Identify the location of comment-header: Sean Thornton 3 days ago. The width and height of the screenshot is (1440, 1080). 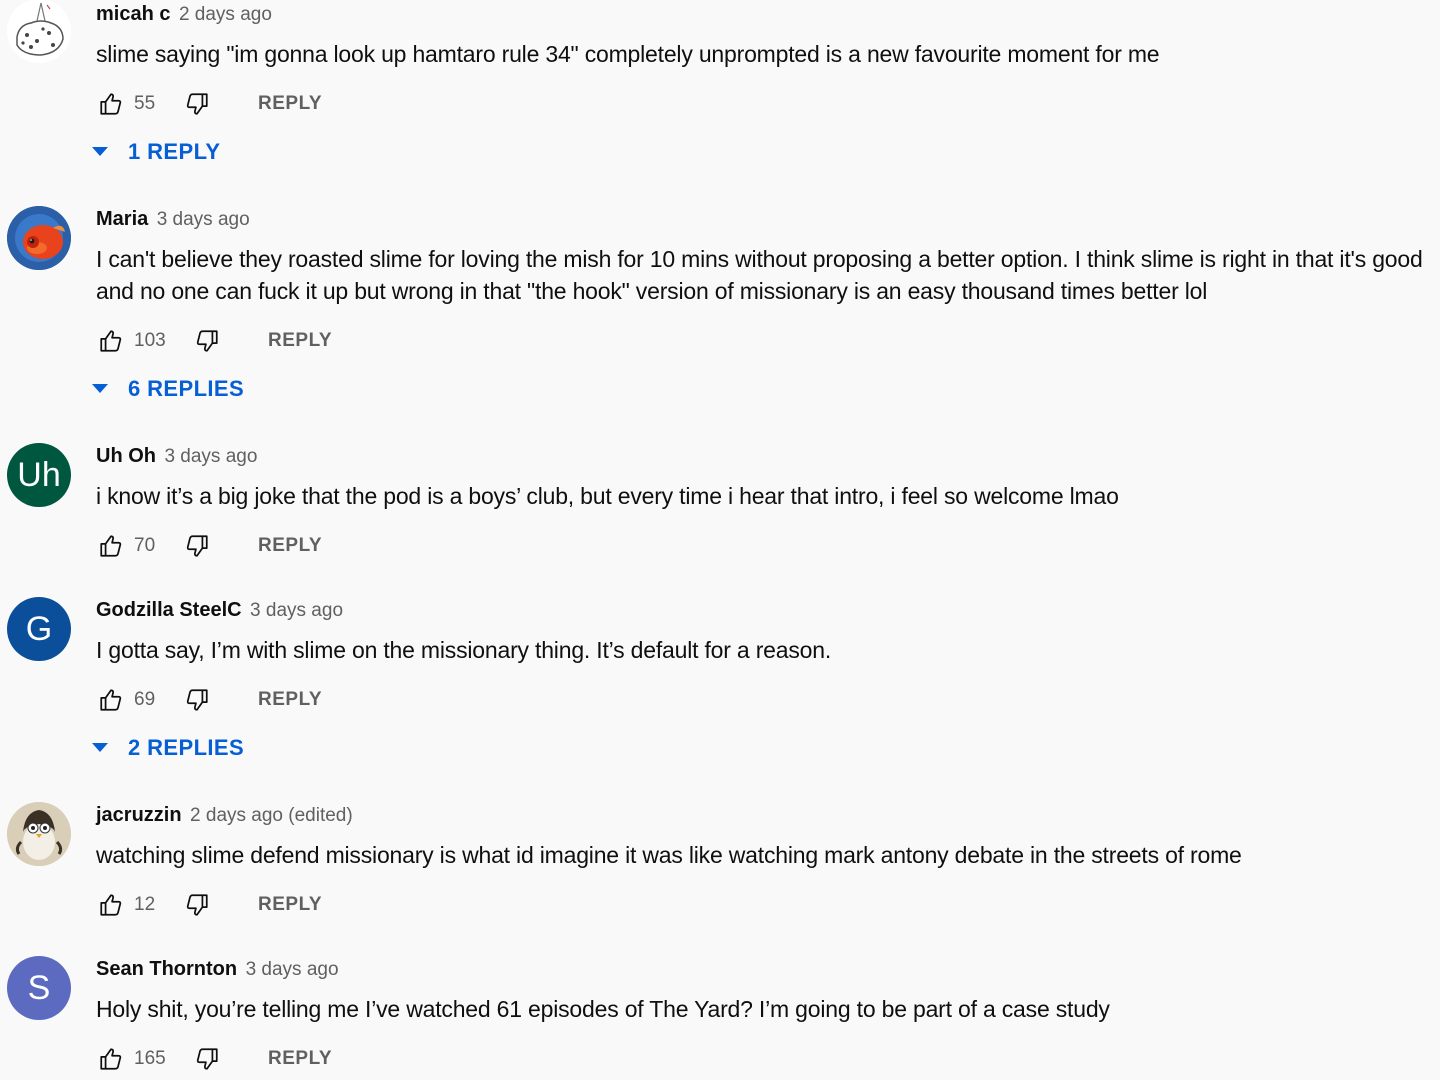
(766, 969).